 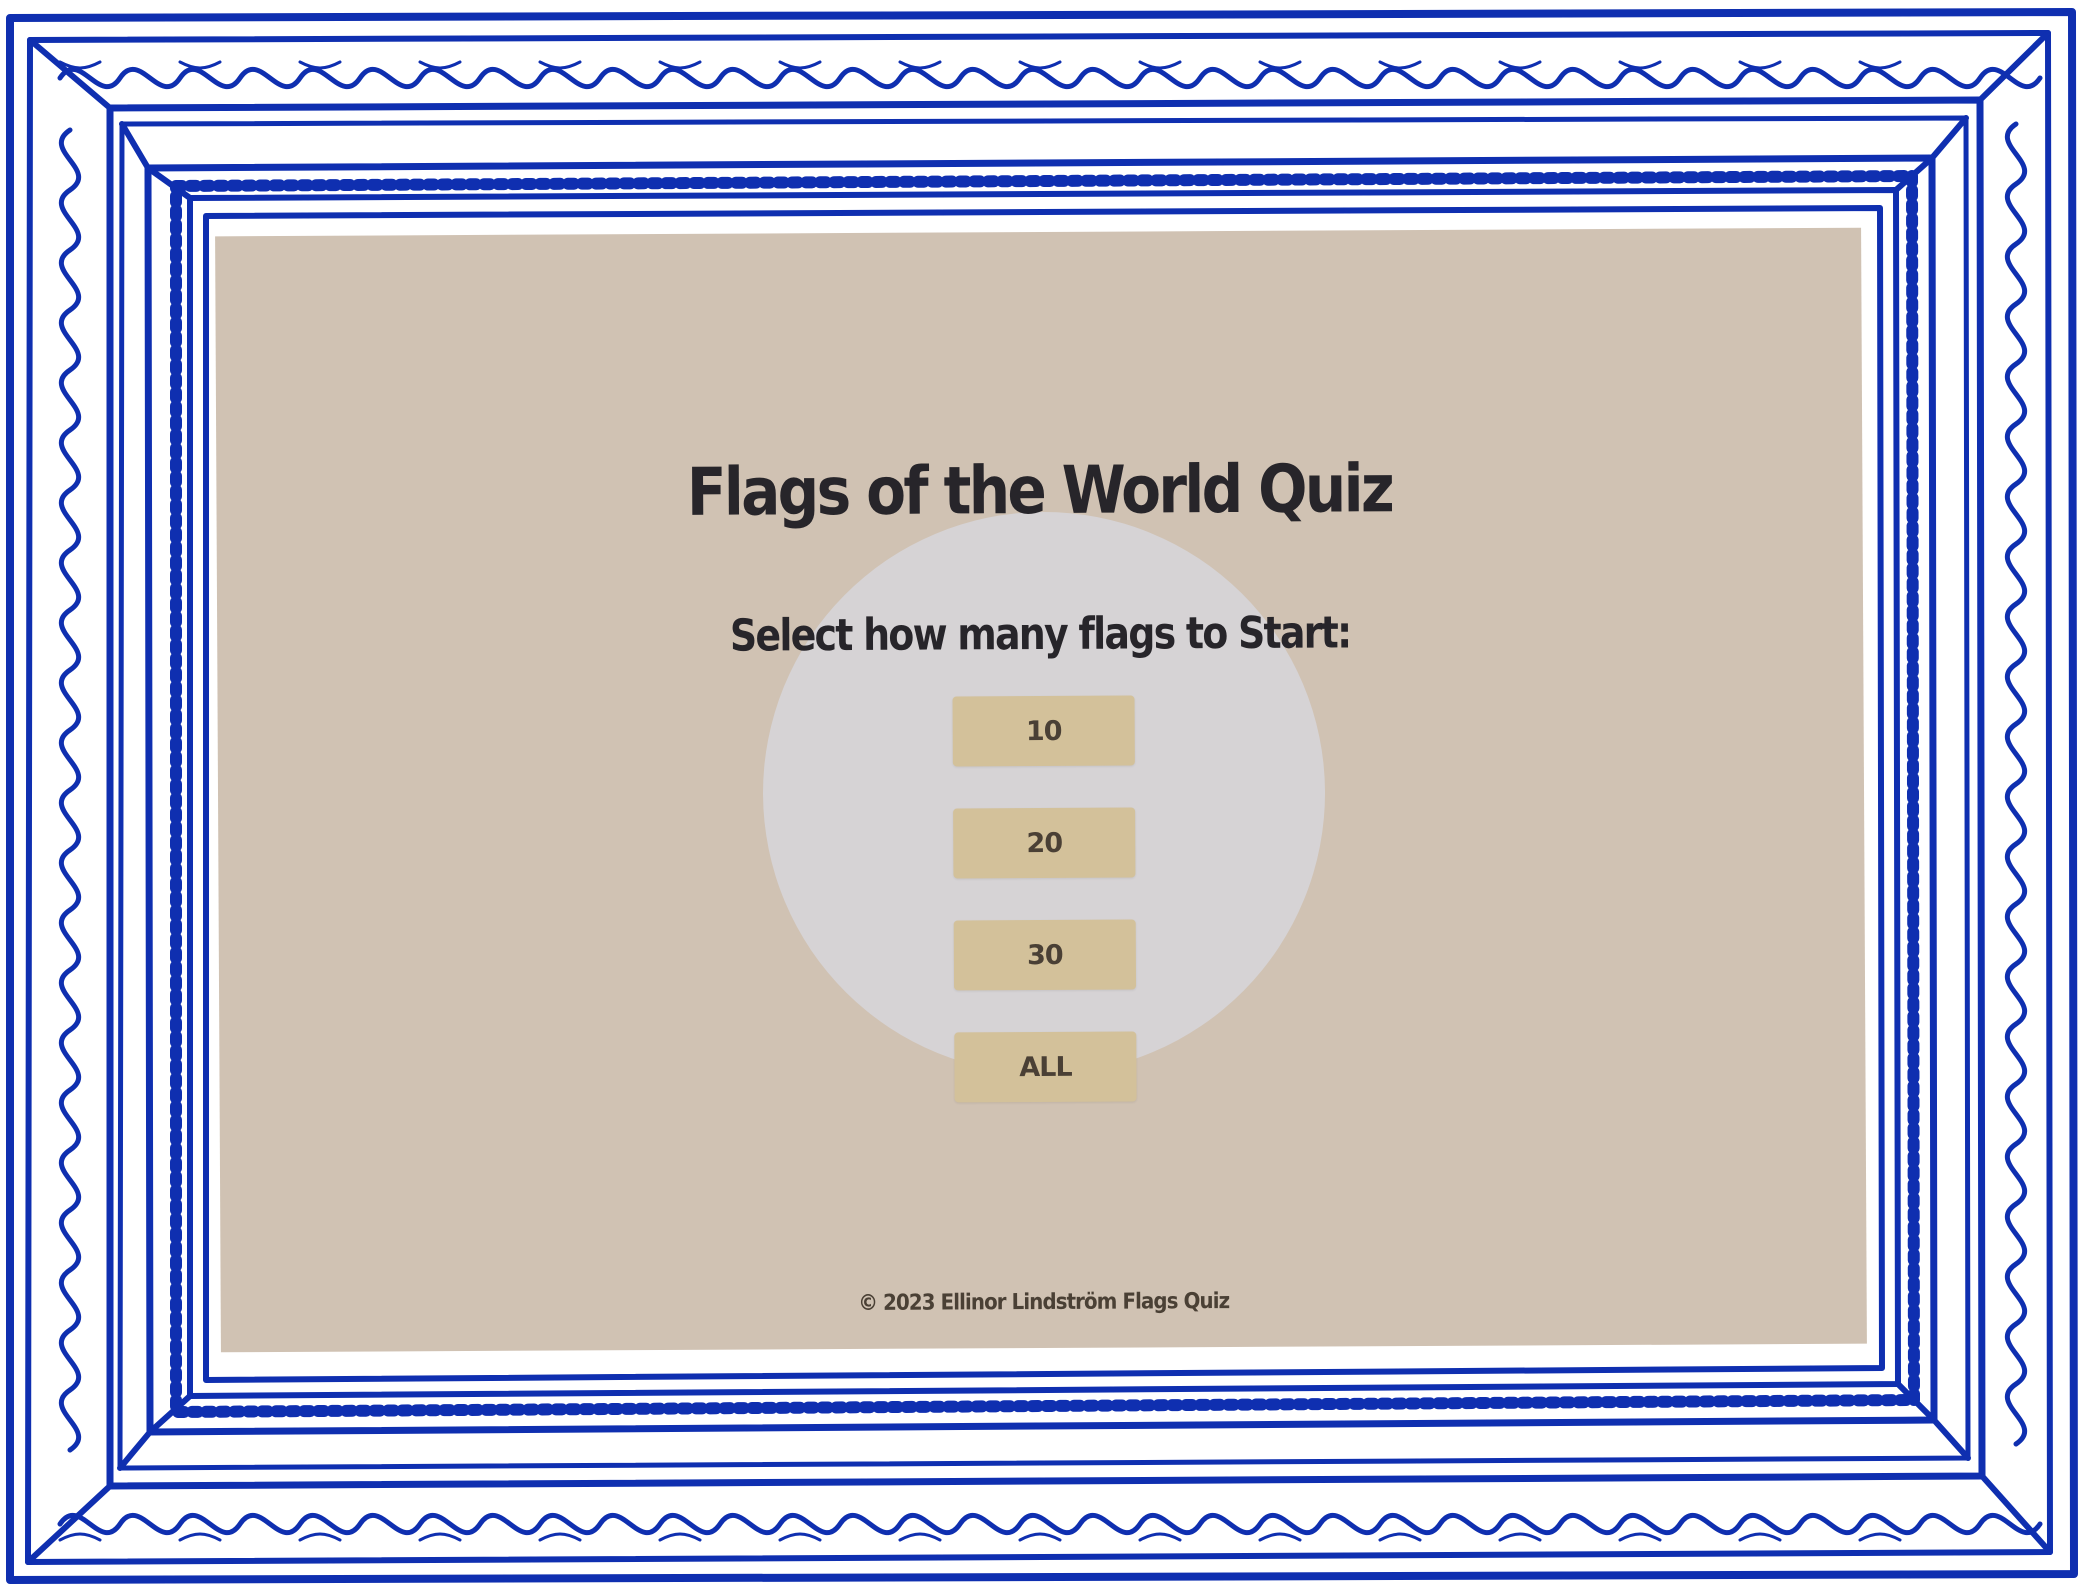 I want to click on flag-count-30-button: 30, so click(x=1045, y=955).